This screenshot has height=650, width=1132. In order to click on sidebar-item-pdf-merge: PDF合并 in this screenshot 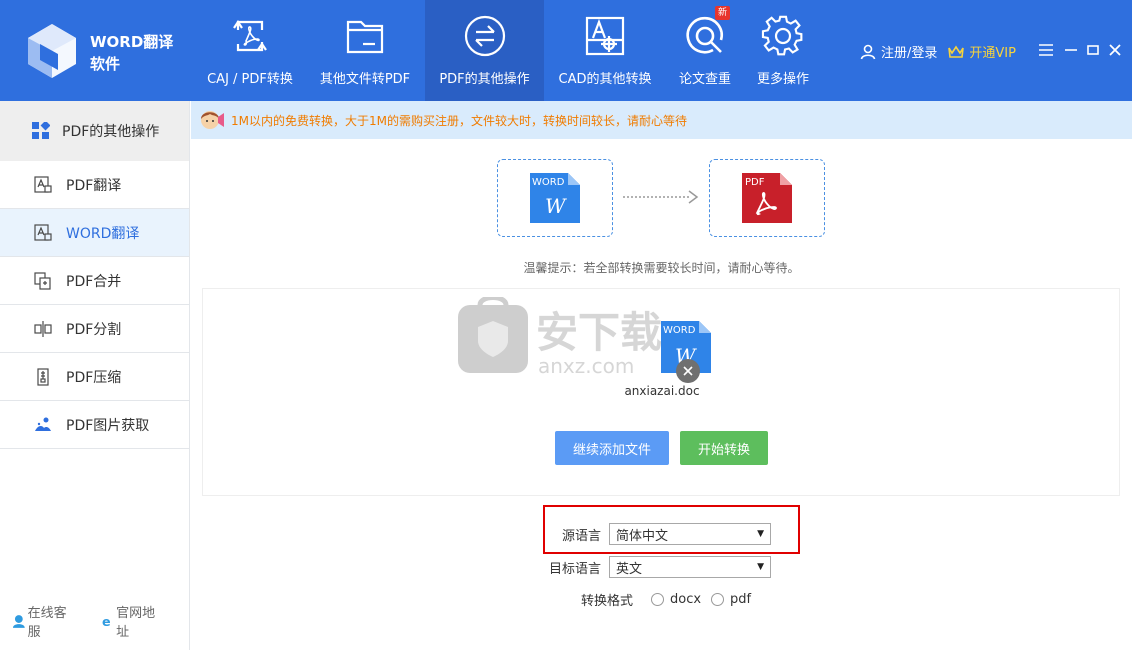, I will do `click(94, 281)`.